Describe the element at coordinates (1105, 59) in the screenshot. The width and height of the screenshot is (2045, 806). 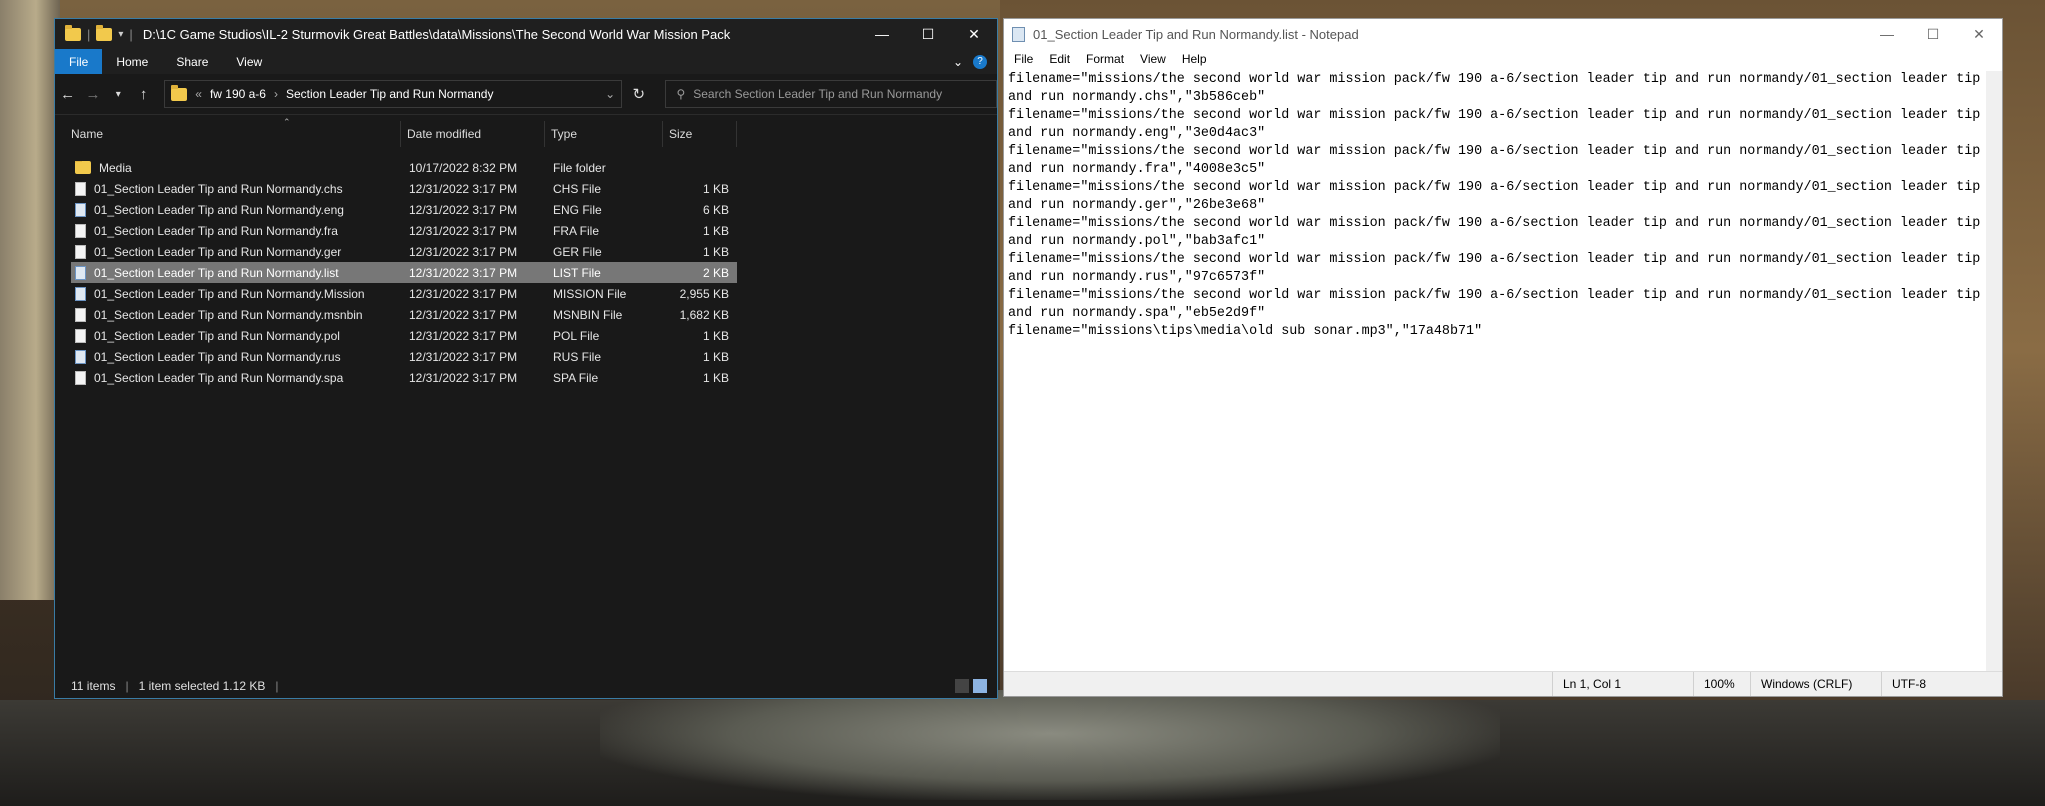
I see `menu-format: Format` at that location.